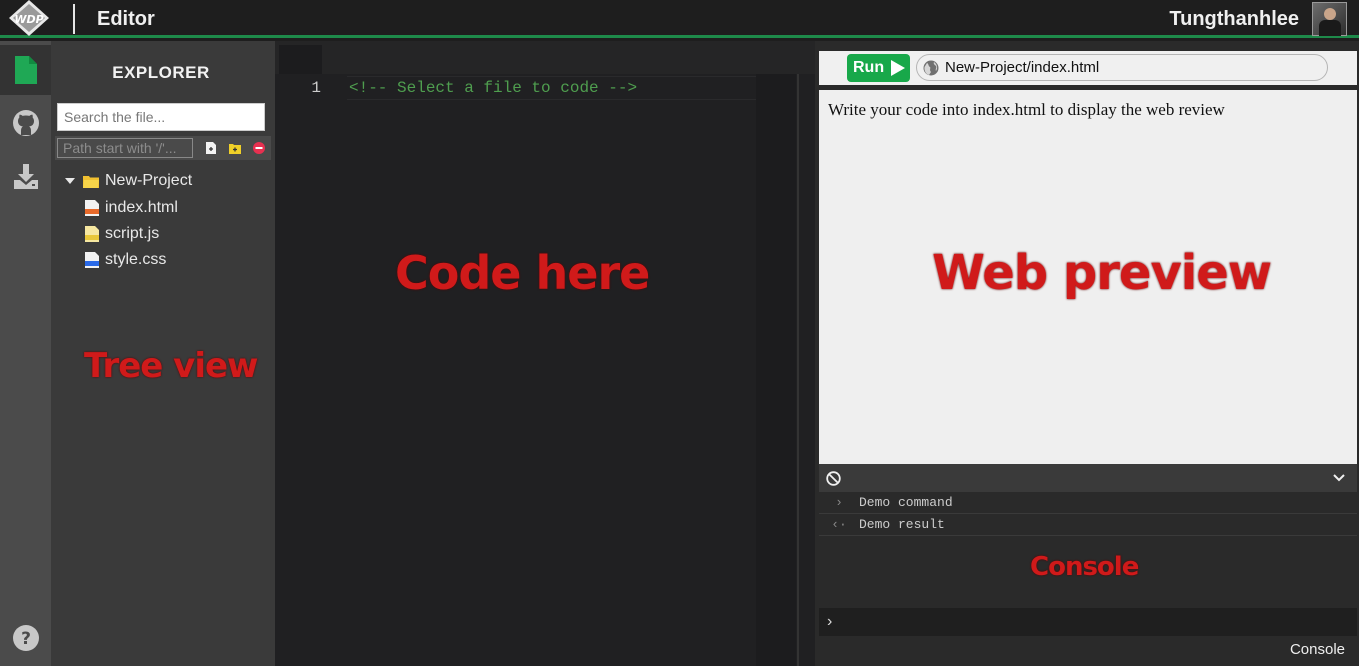 Image resolution: width=1359 pixels, height=666 pixels. Describe the element at coordinates (316, 88) in the screenshot. I see `line-number: 1` at that location.